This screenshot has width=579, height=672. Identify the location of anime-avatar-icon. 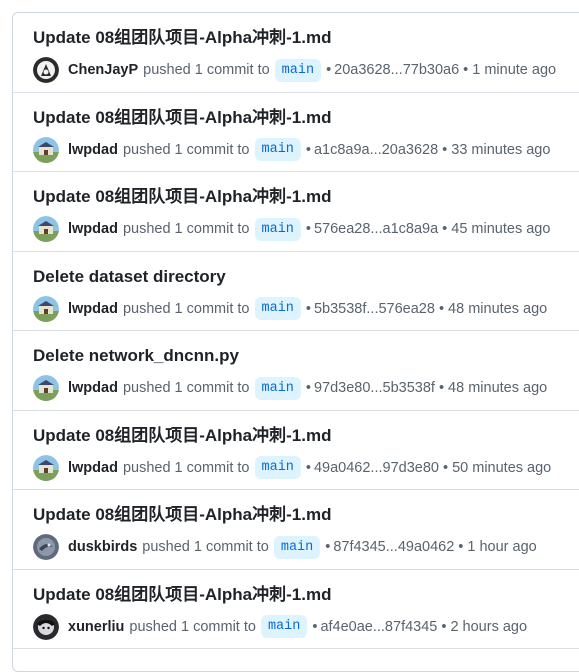
(46, 626).